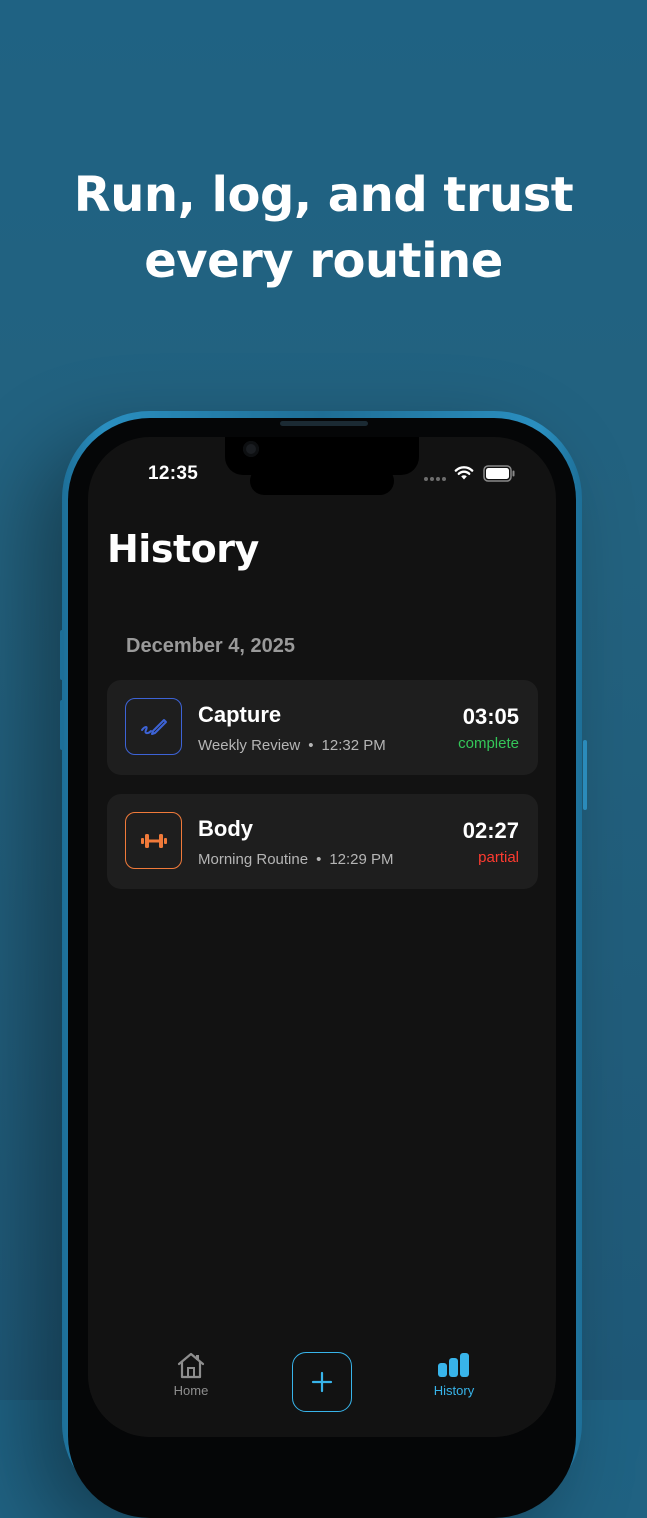 This screenshot has height=1518, width=647. I want to click on headline-line-1: Run, log, and trust, so click(323, 195).